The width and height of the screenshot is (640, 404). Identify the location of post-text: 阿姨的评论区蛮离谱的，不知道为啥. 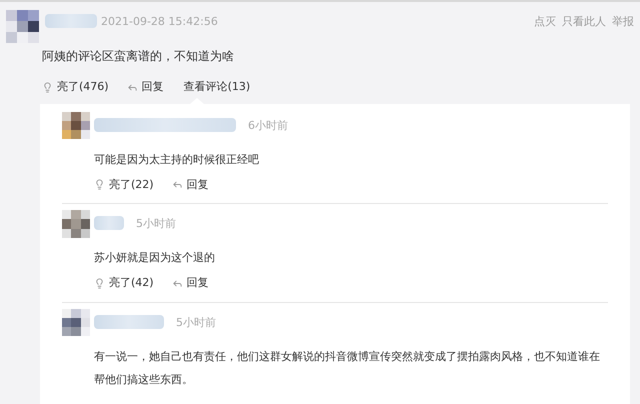
(138, 56).